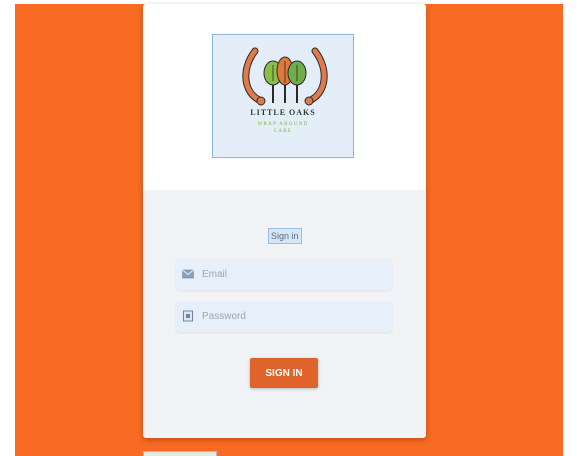 The image size is (577, 456). I want to click on logo-subtitle: WRAP AROUND CARE, so click(283, 128).